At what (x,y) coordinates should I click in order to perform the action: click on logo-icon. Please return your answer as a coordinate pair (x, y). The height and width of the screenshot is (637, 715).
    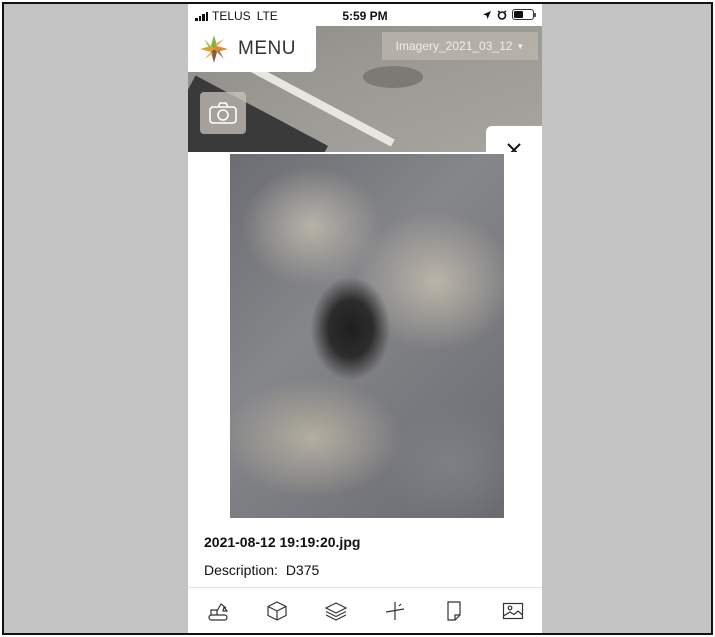
    Looking at the image, I should click on (214, 49).